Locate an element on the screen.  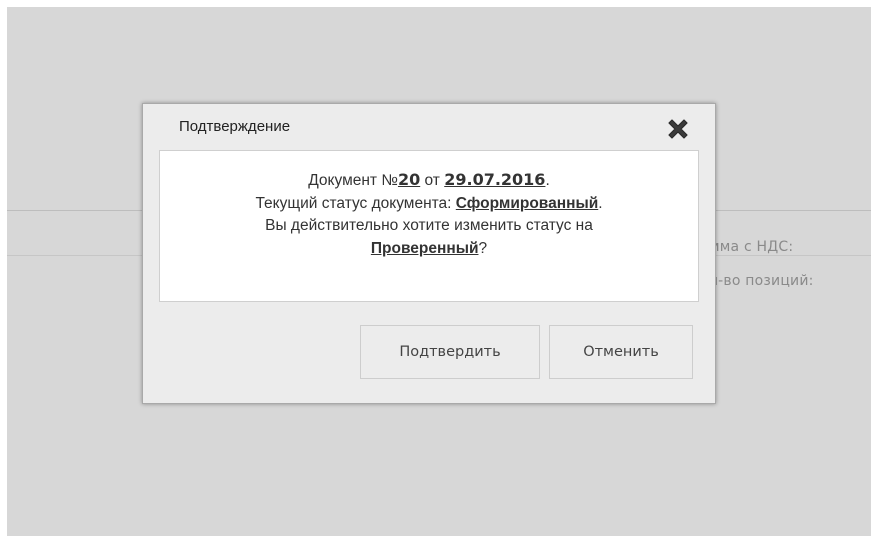
close-icon is located at coordinates (678, 129).